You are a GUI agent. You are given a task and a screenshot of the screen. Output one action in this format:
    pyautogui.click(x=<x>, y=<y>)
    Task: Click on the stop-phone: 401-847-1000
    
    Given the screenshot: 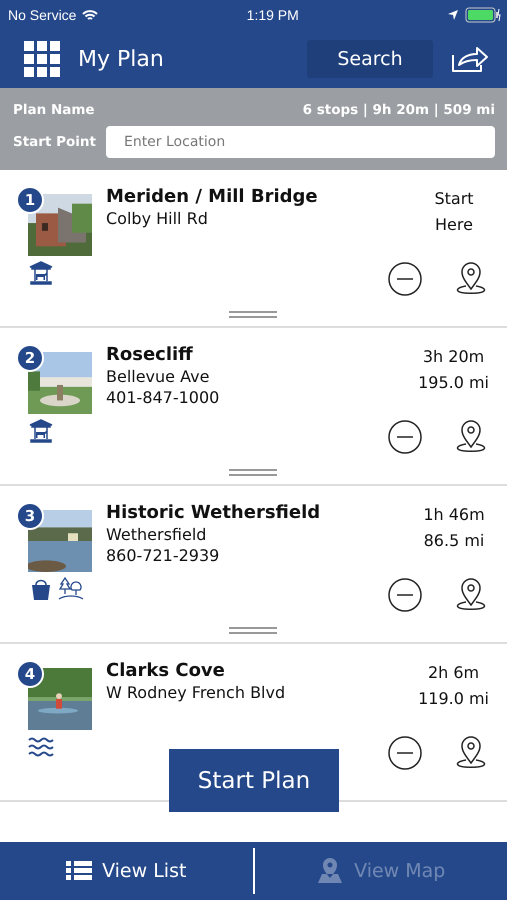 What is the action you would take?
    pyautogui.click(x=163, y=397)
    